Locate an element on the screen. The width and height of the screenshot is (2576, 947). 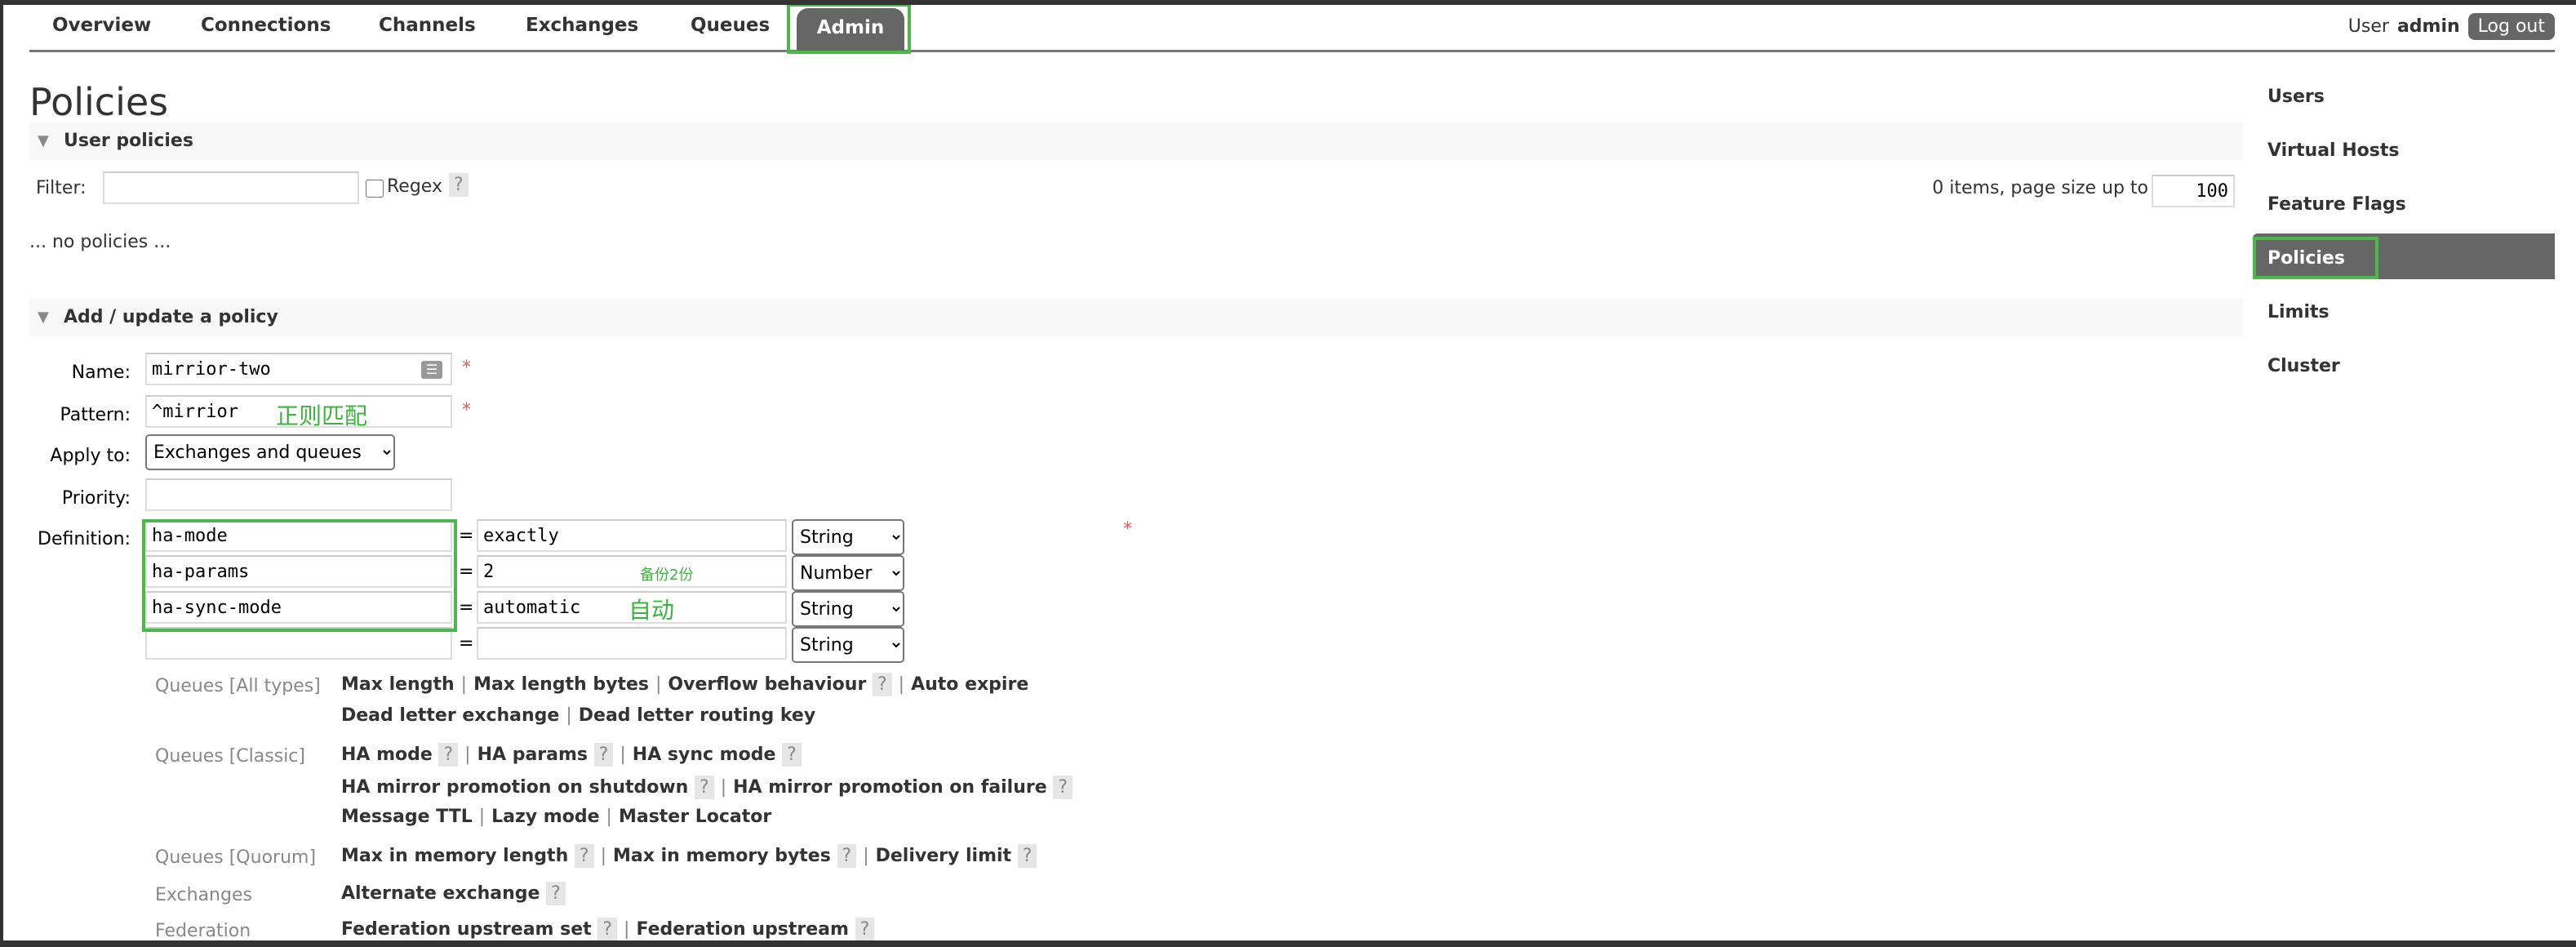
tab-overview: Overview is located at coordinates (101, 25).